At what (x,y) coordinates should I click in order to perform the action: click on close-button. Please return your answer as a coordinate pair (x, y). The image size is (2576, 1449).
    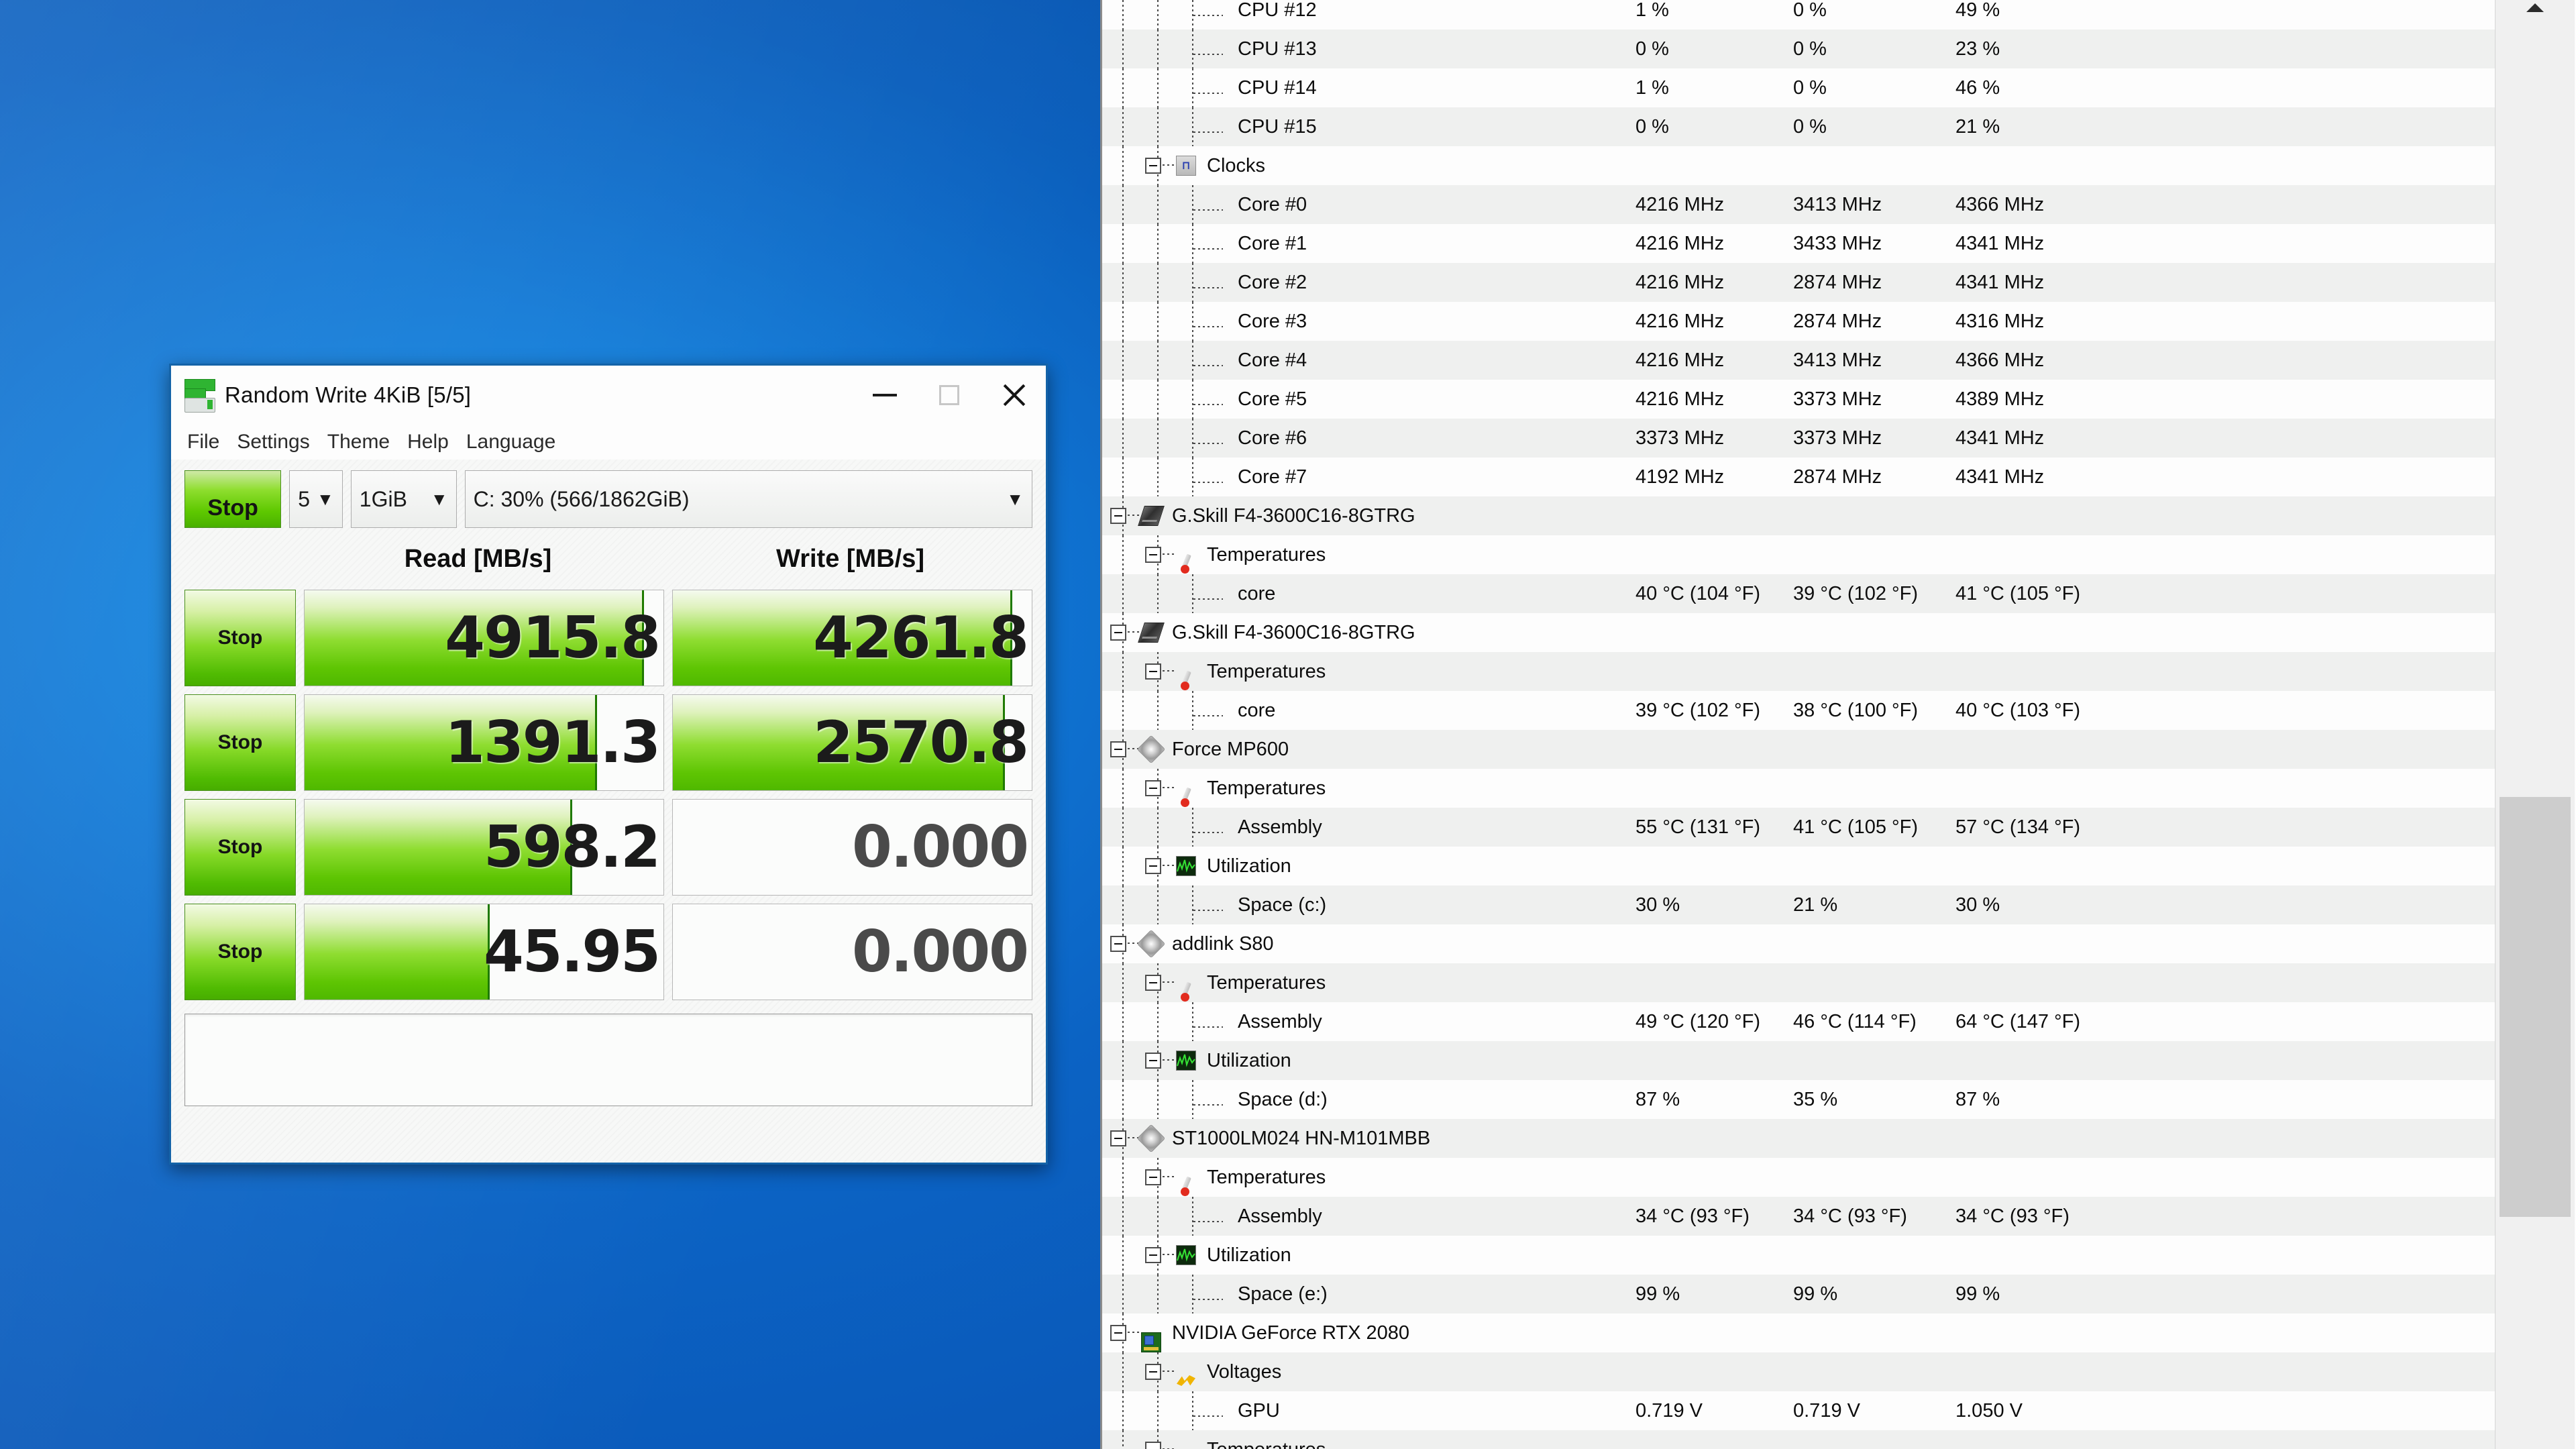
    Looking at the image, I should click on (1013, 395).